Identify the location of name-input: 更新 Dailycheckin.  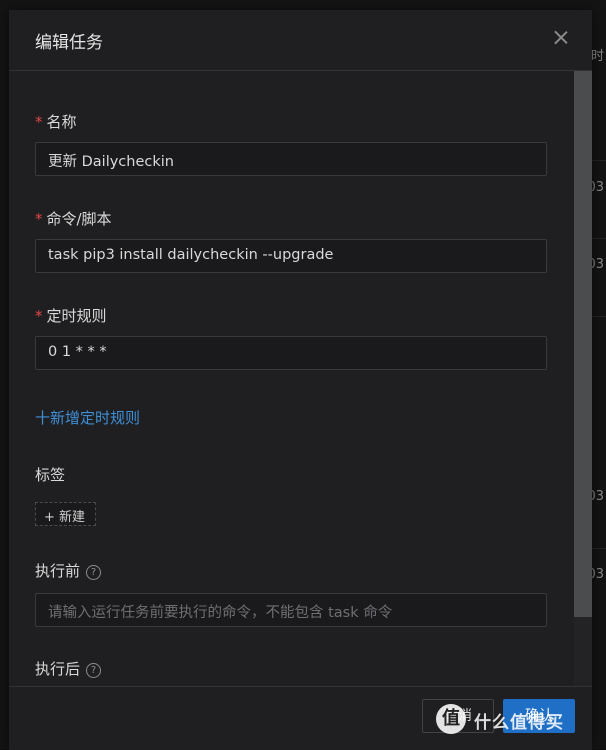
(291, 159).